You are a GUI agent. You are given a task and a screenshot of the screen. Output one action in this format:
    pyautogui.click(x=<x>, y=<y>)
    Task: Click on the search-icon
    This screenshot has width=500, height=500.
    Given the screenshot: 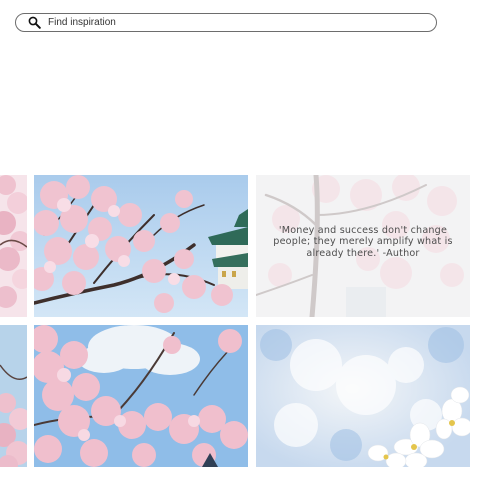 What is the action you would take?
    pyautogui.click(x=34, y=22)
    